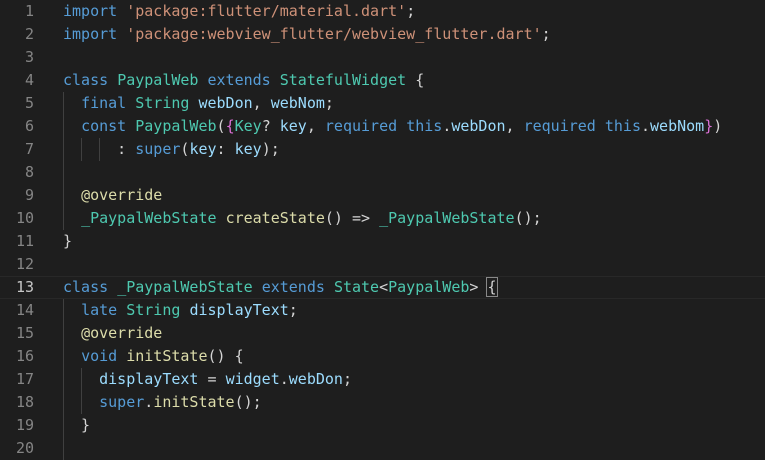 Image resolution: width=765 pixels, height=460 pixels. What do you see at coordinates (230, 126) in the screenshot?
I see `code-token: {` at bounding box center [230, 126].